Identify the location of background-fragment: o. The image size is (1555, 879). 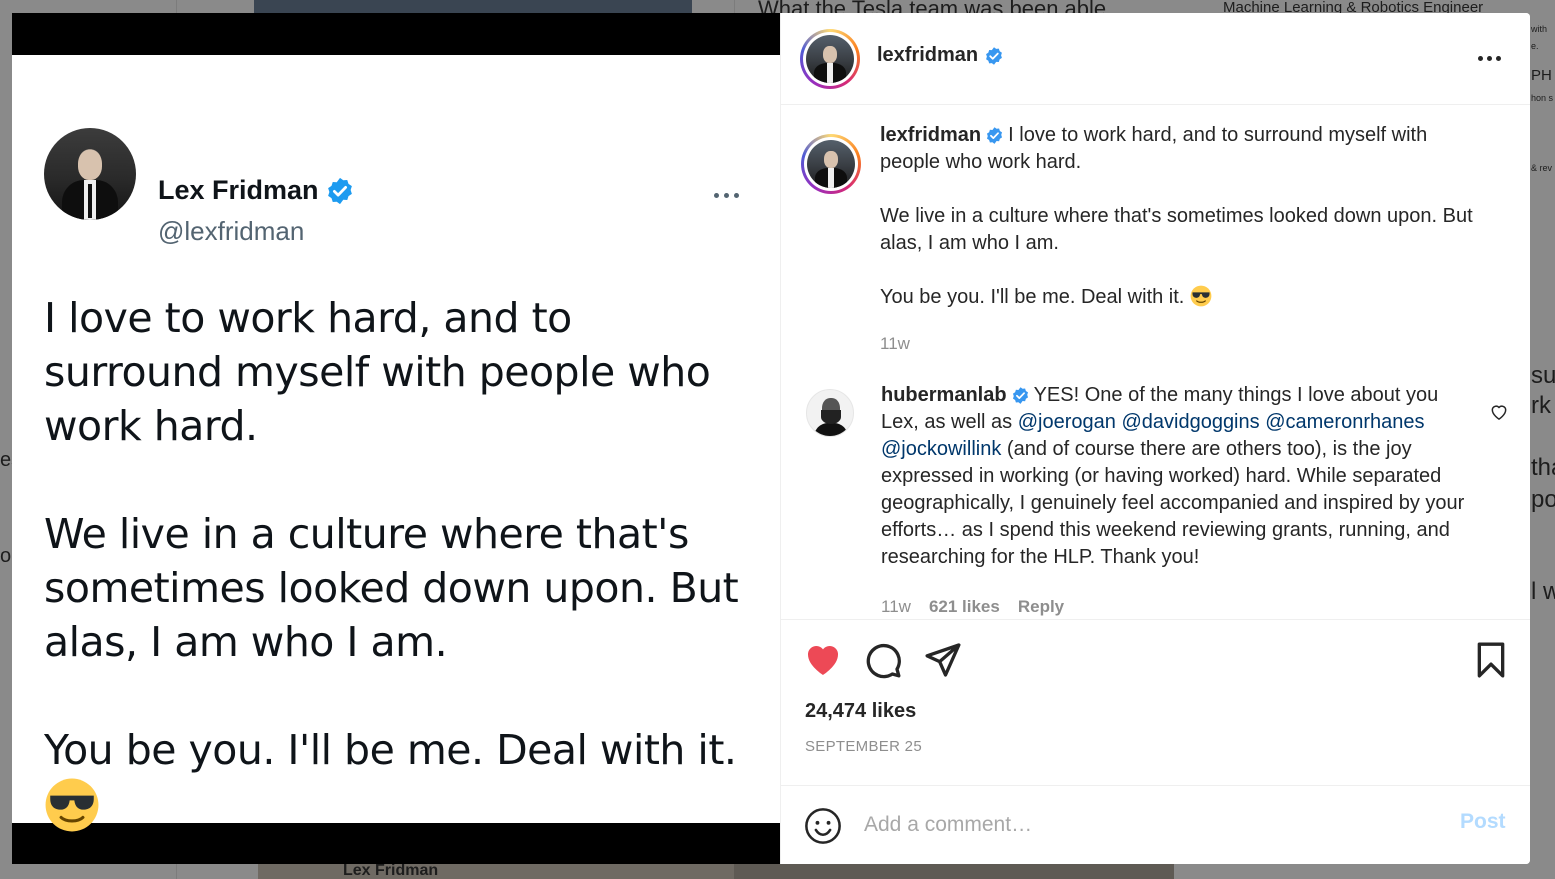
(6, 556).